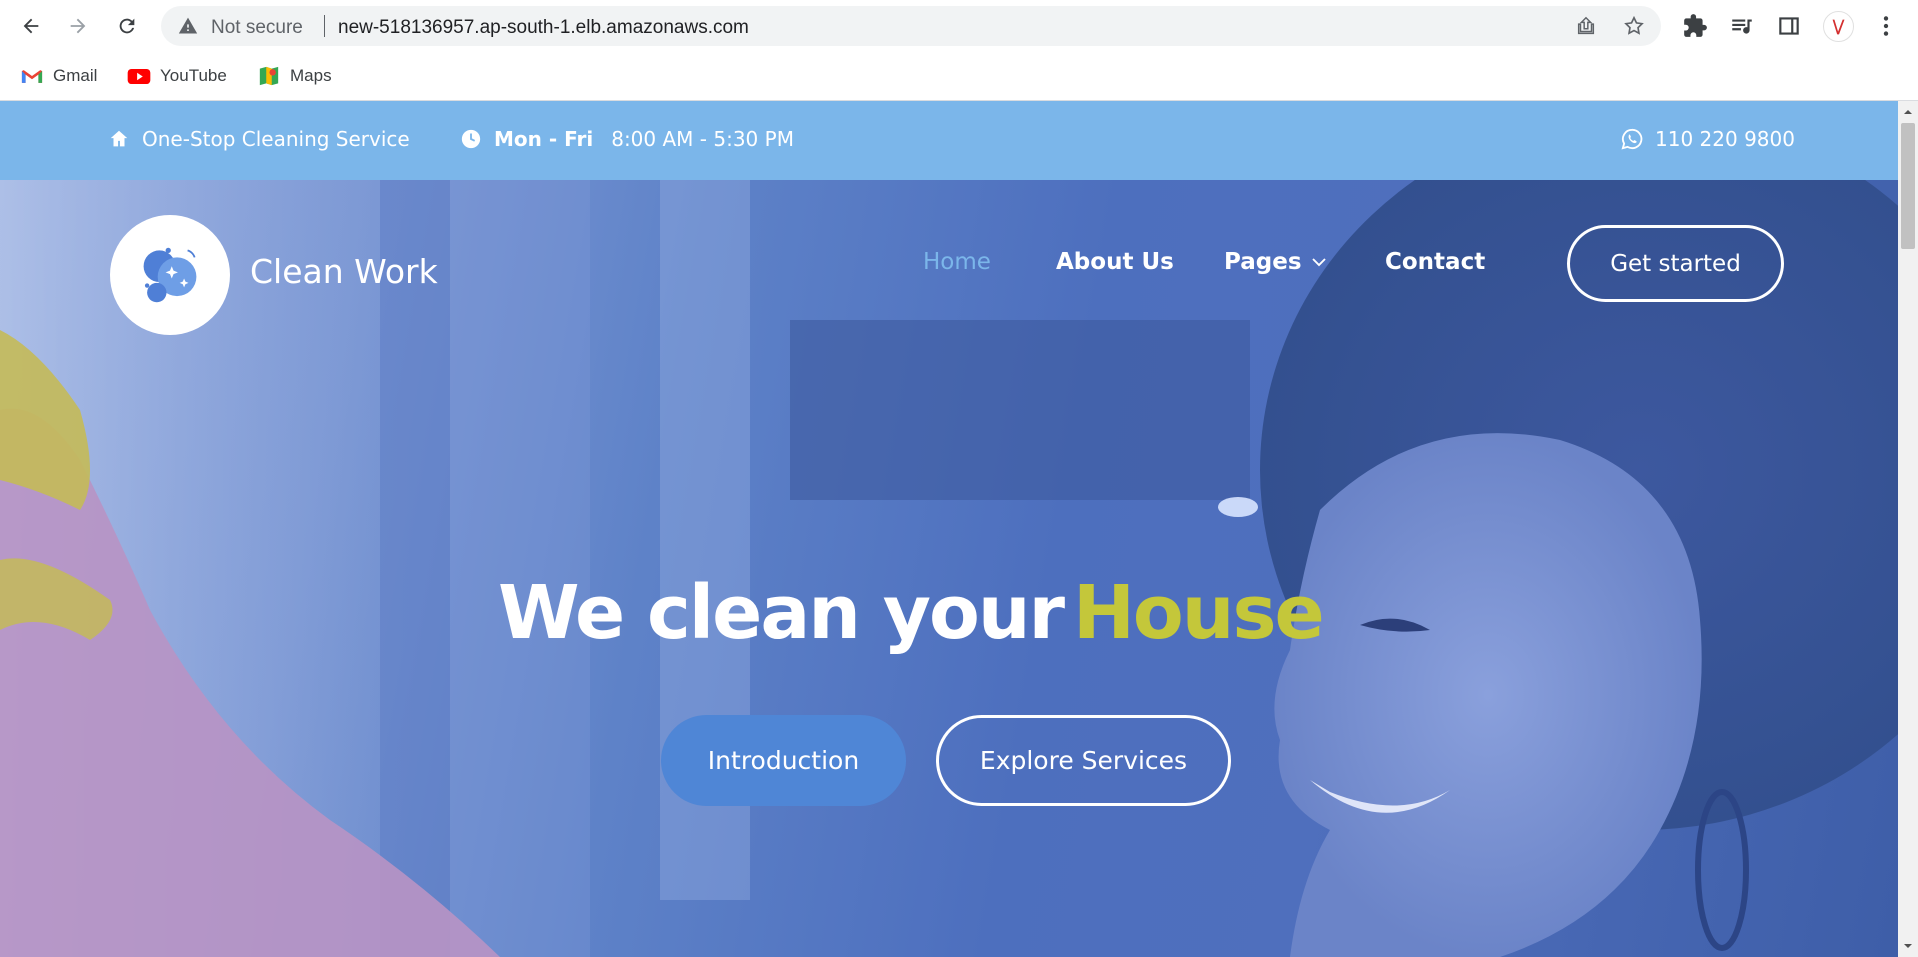 This screenshot has width=1918, height=957. Describe the element at coordinates (1695, 26) in the screenshot. I see `extensions-icon` at that location.